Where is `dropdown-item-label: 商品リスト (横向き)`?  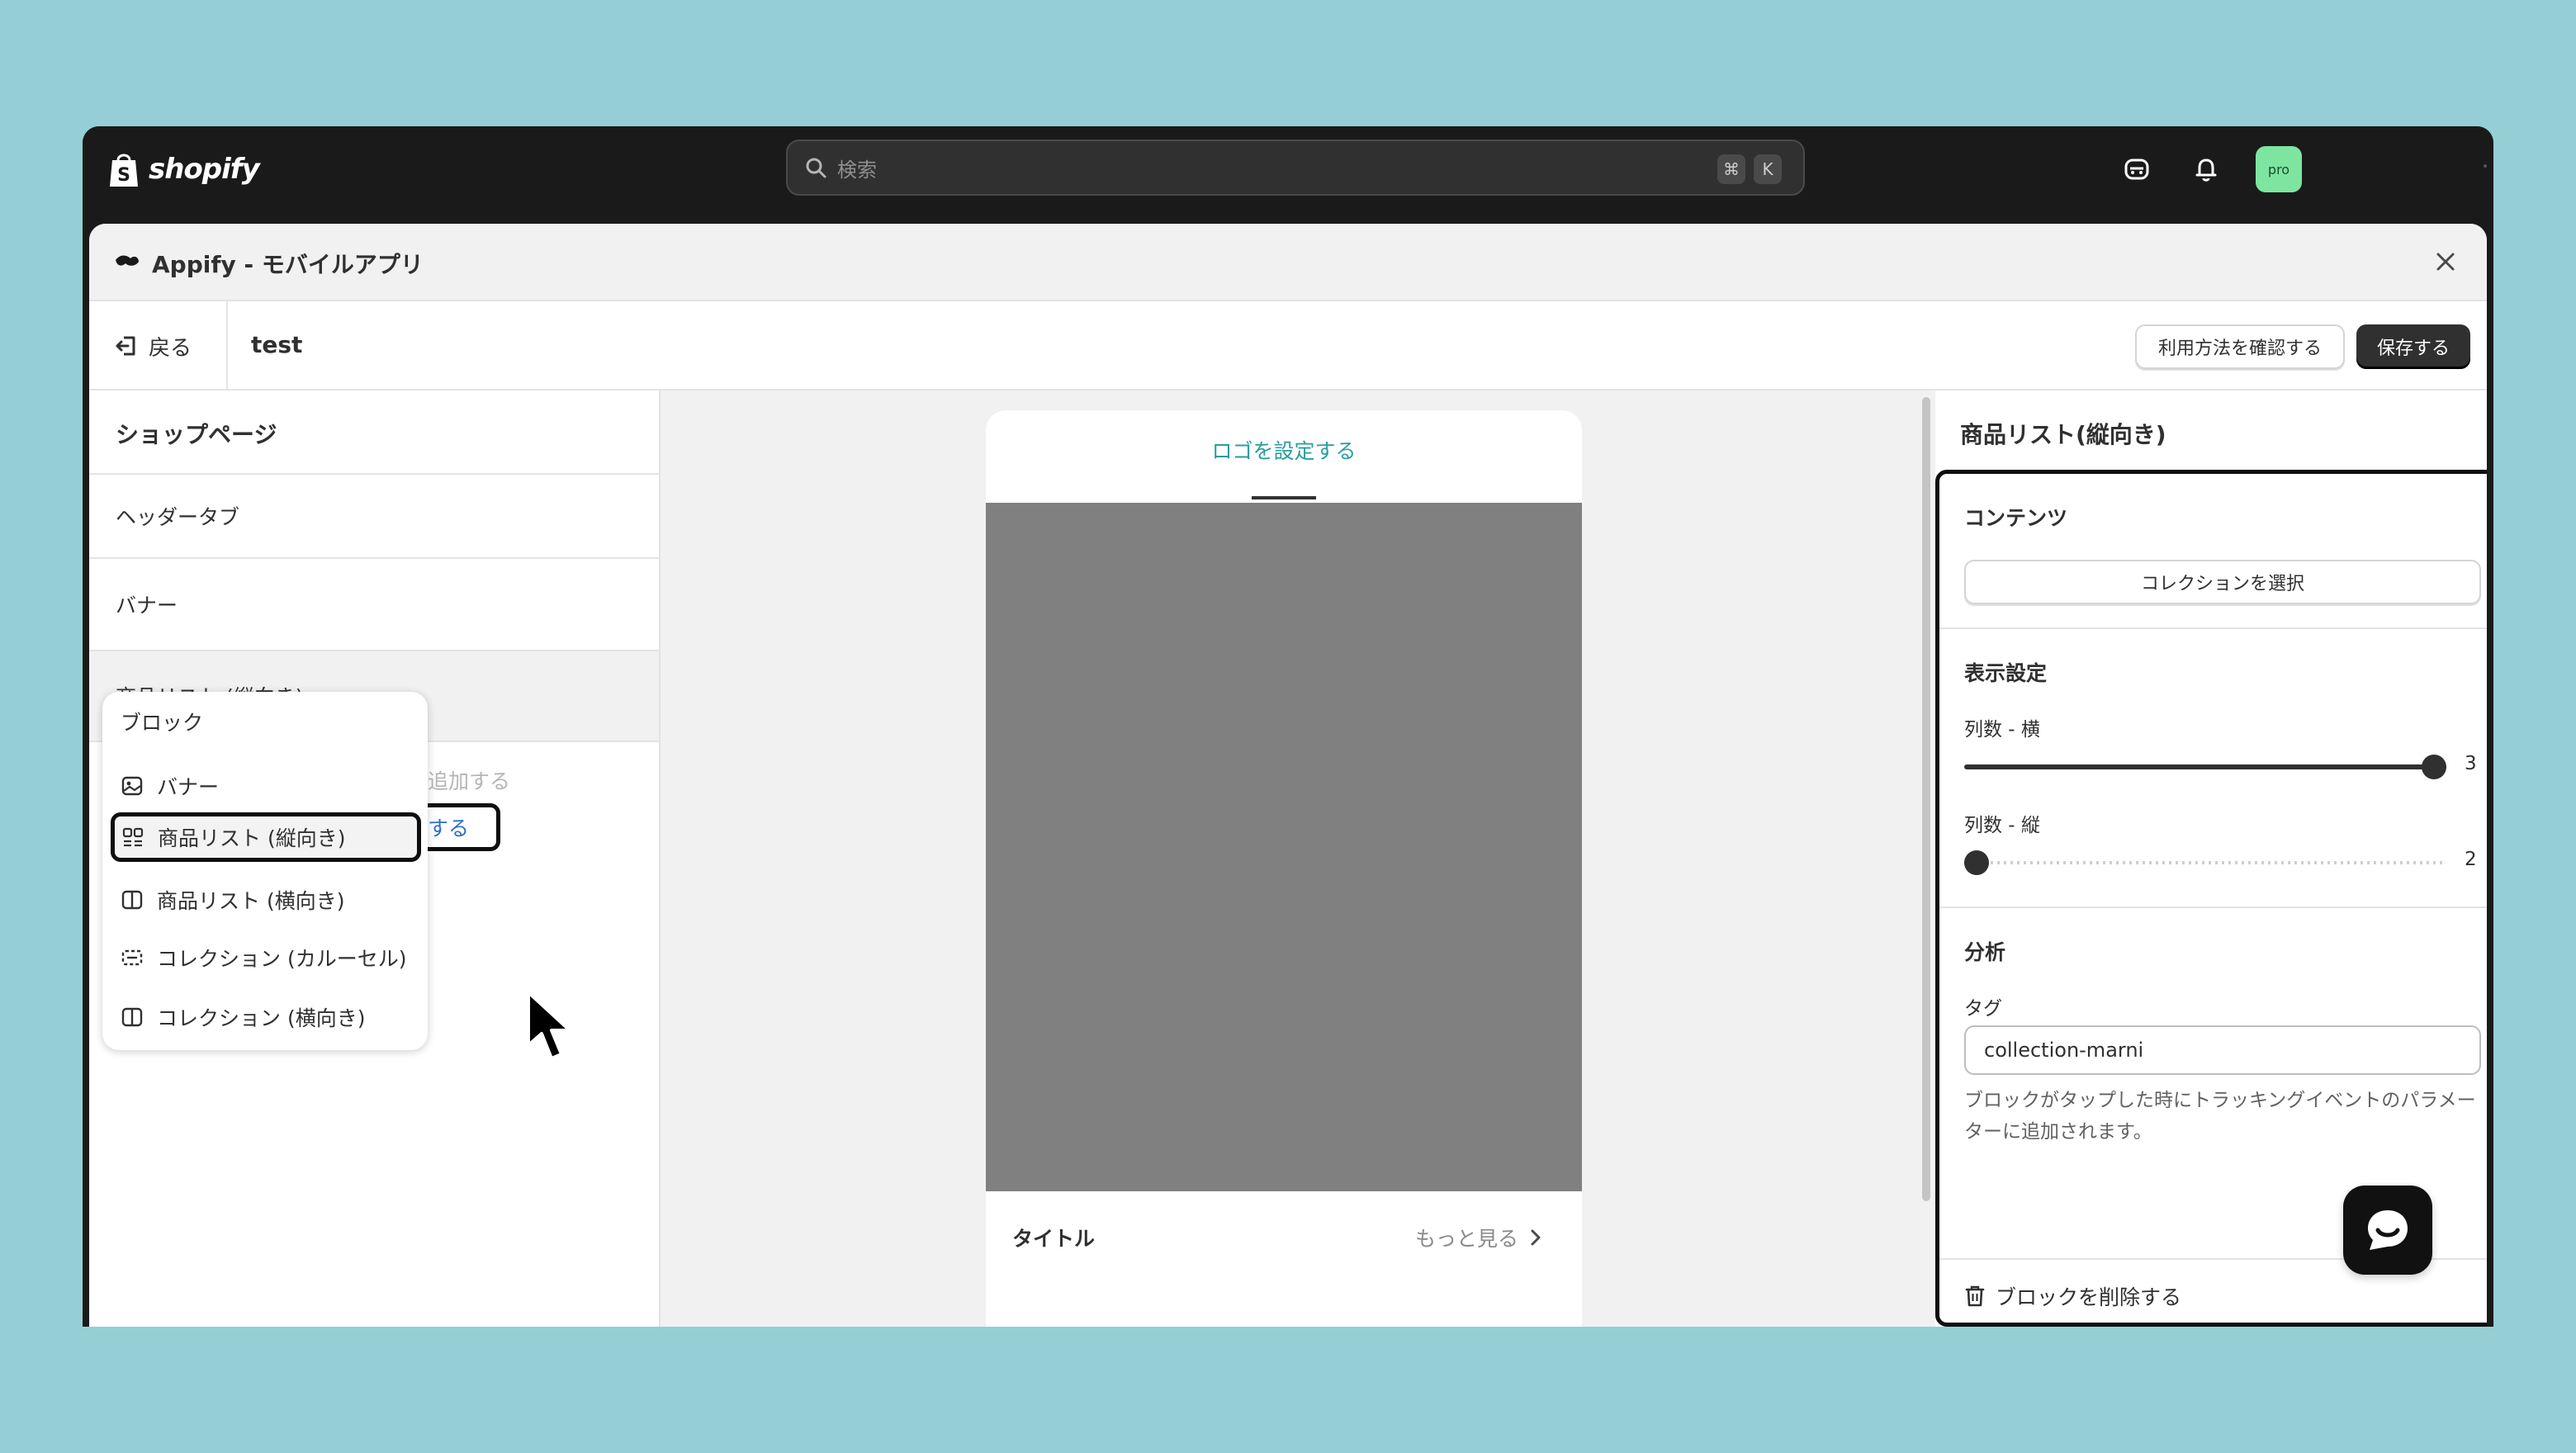 dropdown-item-label: 商品リスト (横向き) is located at coordinates (251, 901).